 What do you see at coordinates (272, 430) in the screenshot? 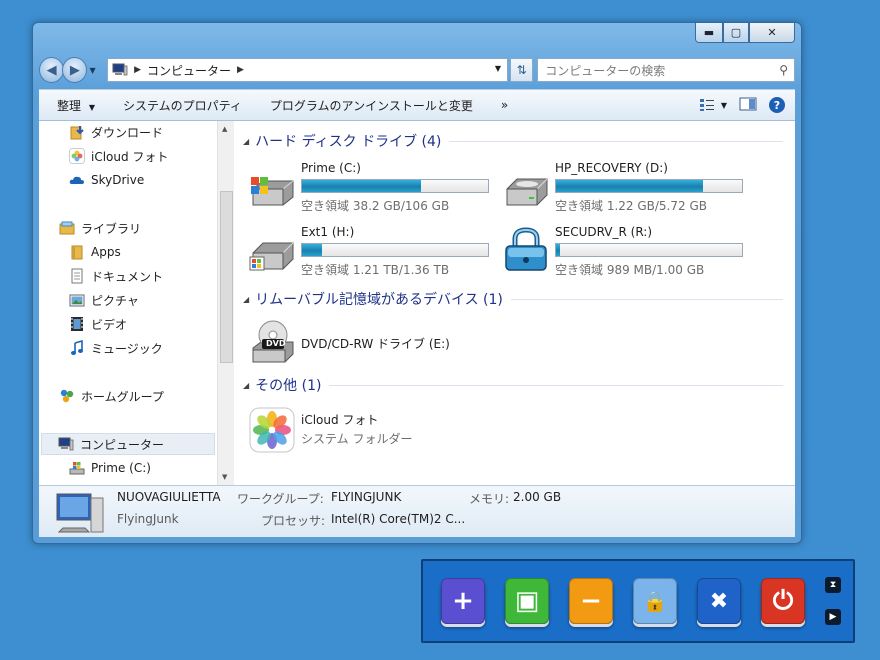
I see `icloud-photos-icon` at bounding box center [272, 430].